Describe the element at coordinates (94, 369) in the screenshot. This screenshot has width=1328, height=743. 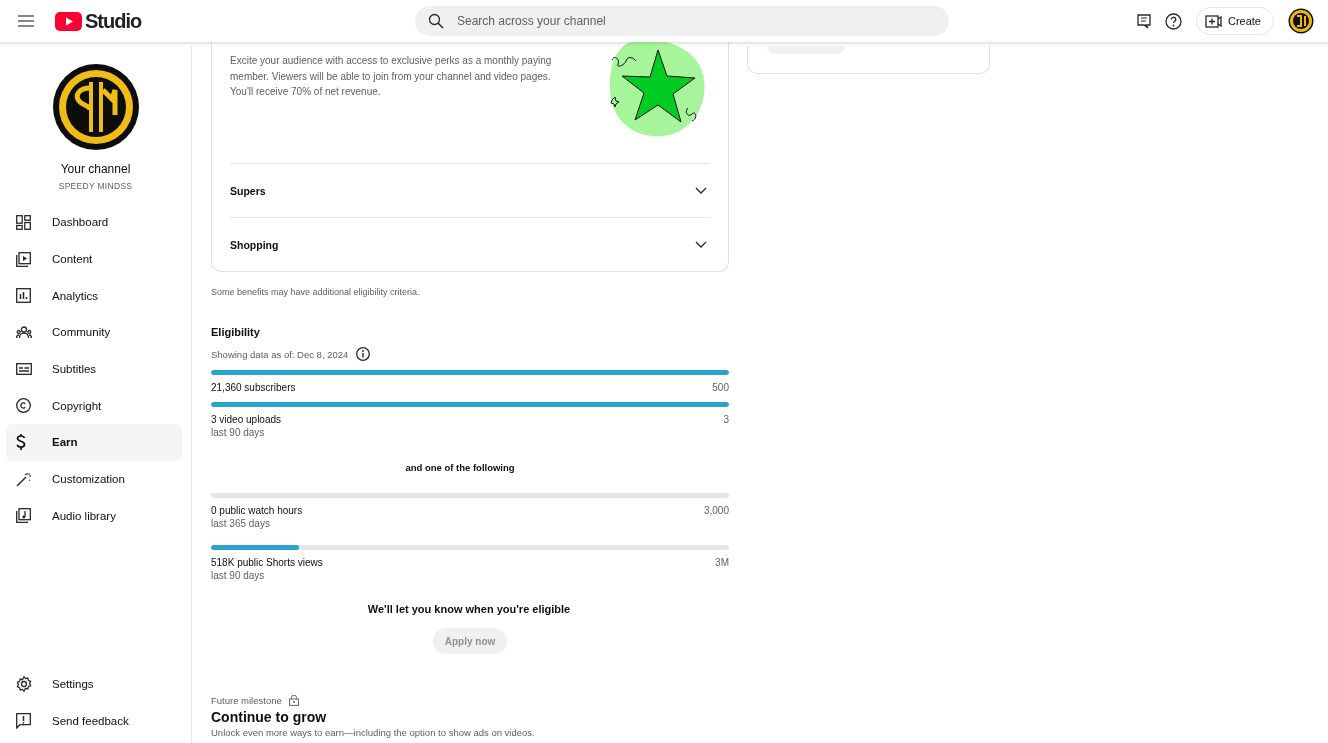
I see `nav-item: Subtitles` at that location.